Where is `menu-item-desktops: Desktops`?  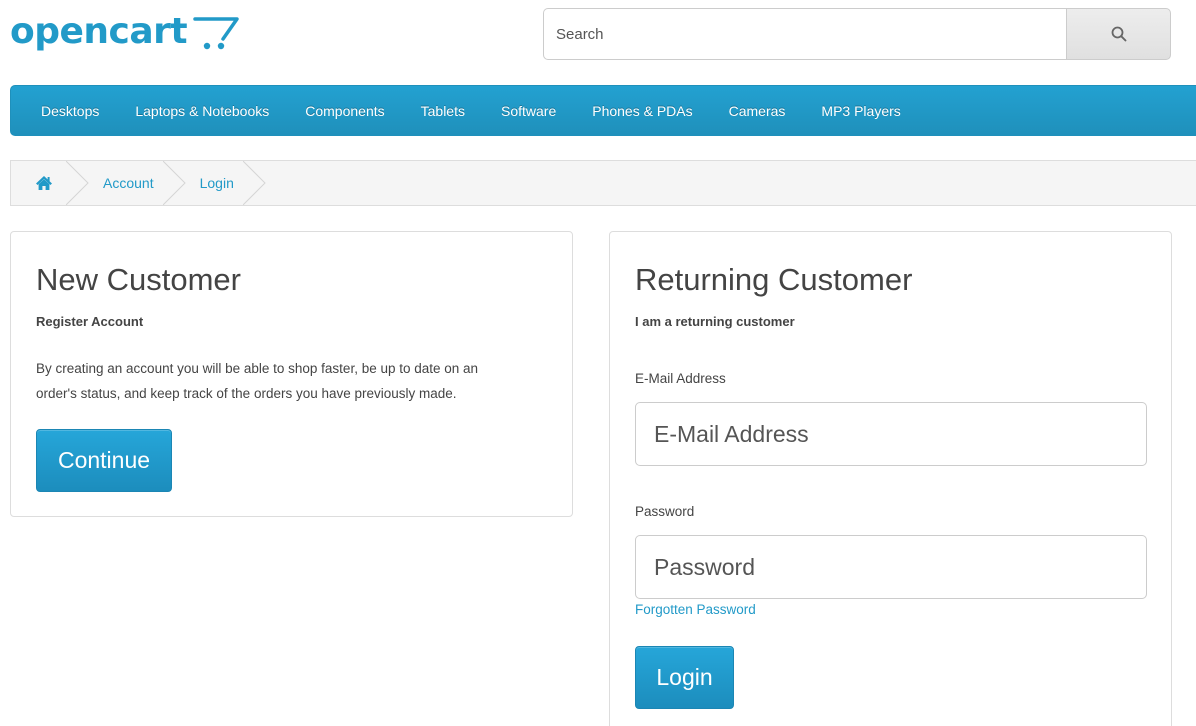
menu-item-desktops: Desktops is located at coordinates (70, 111).